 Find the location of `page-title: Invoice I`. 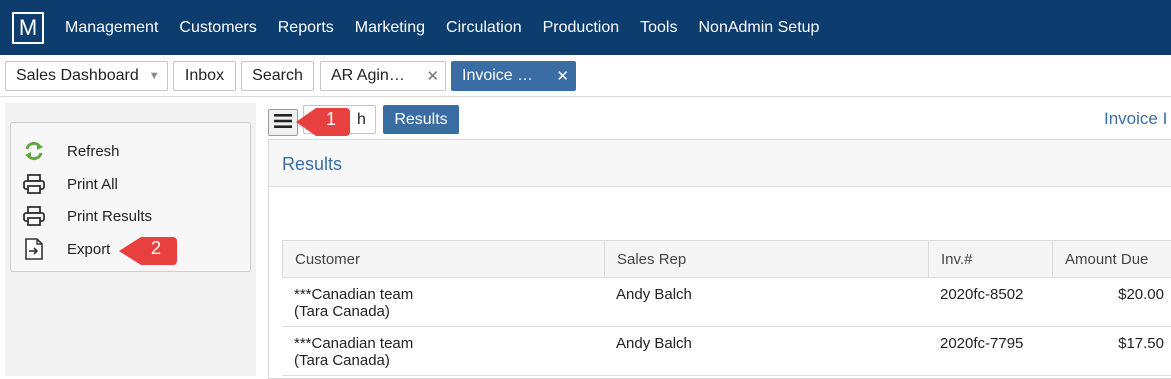

page-title: Invoice I is located at coordinates (1136, 118).